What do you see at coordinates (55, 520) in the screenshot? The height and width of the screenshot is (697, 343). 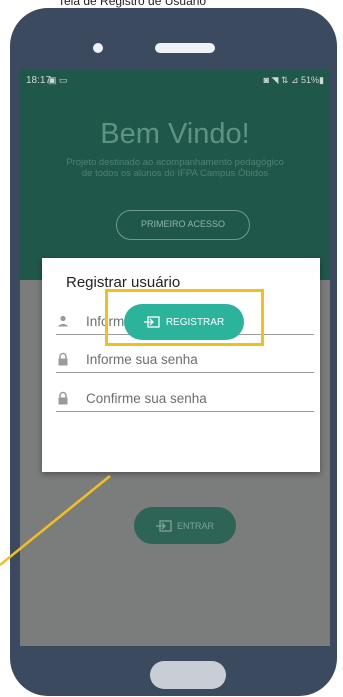 I see `callout-line` at bounding box center [55, 520].